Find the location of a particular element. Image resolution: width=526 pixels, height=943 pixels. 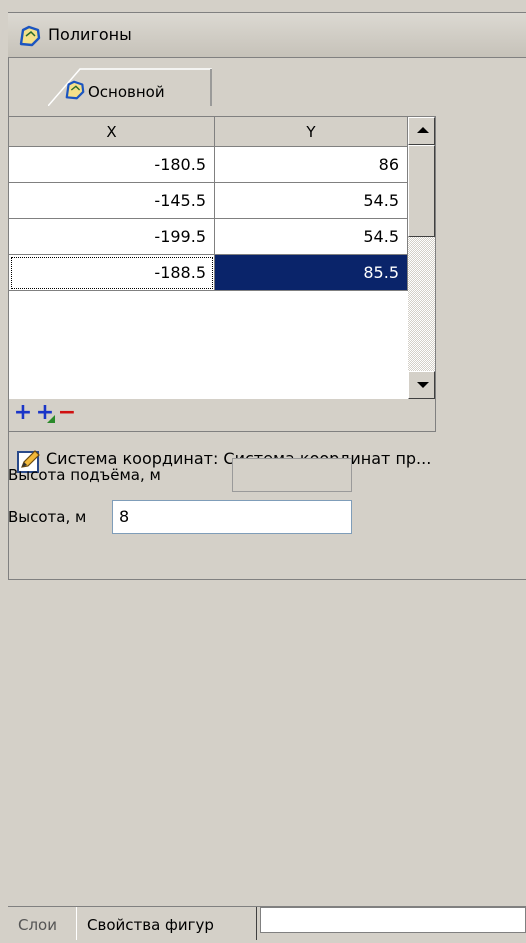

table-row: -145.5 54.5 is located at coordinates (208, 201).